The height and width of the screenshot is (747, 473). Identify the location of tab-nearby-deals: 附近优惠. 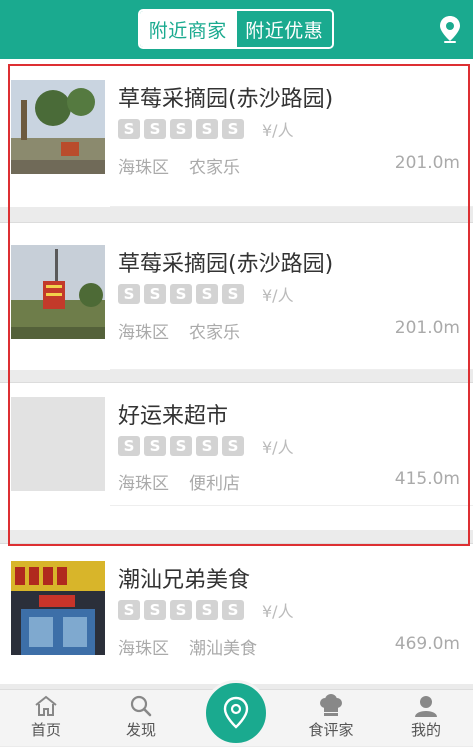
(283, 29).